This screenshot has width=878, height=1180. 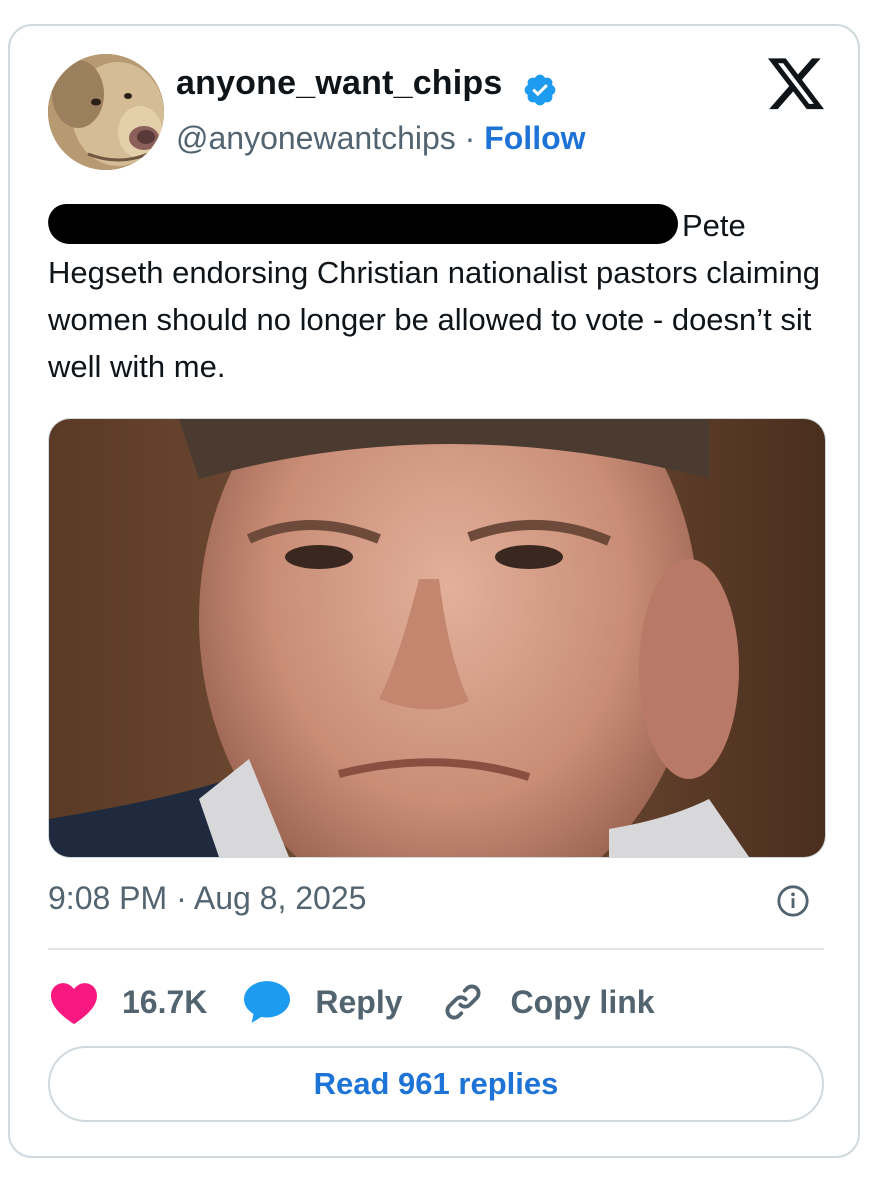 I want to click on redaction-mark, so click(x=363, y=224).